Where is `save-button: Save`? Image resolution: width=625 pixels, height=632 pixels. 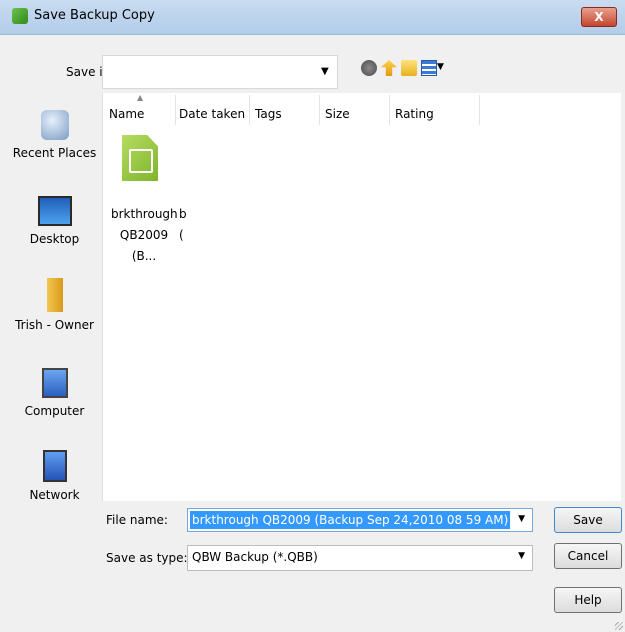
save-button: Save is located at coordinates (588, 520).